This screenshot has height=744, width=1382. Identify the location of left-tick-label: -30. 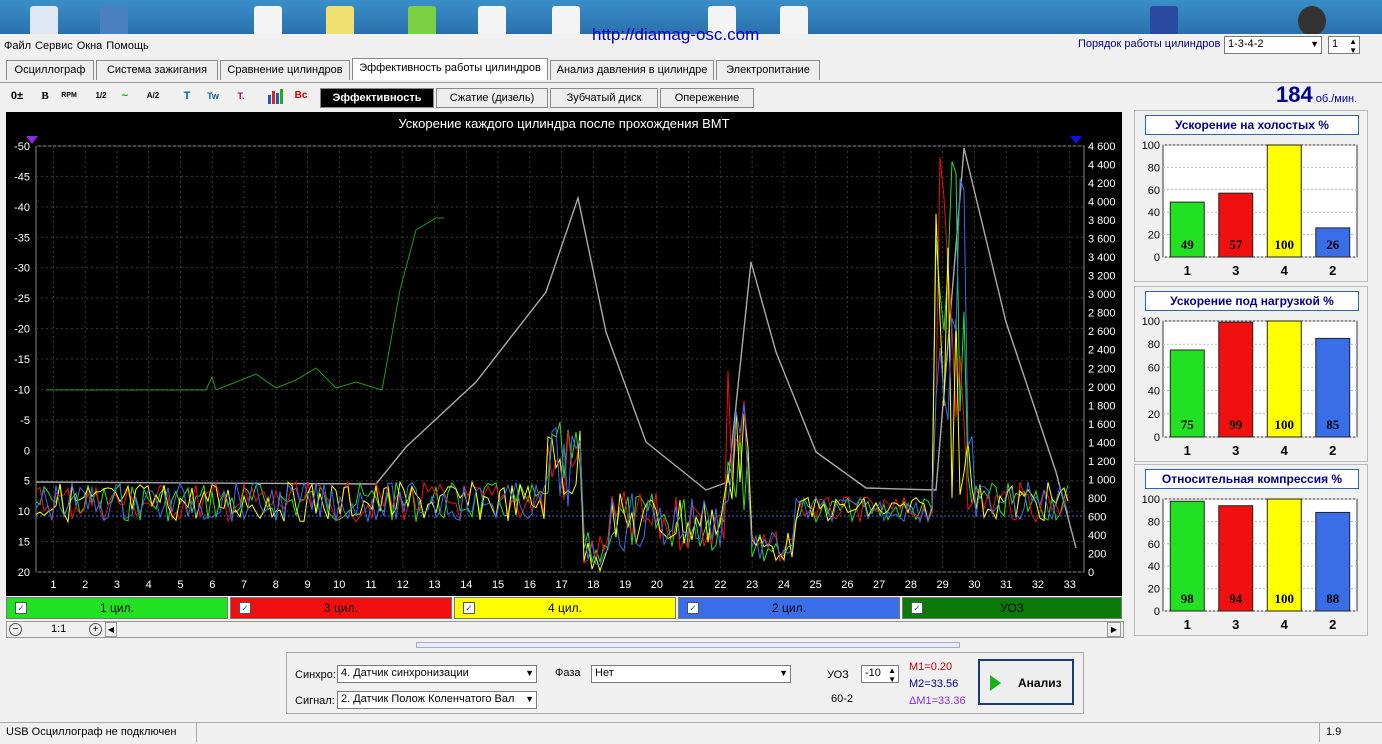
(22, 269).